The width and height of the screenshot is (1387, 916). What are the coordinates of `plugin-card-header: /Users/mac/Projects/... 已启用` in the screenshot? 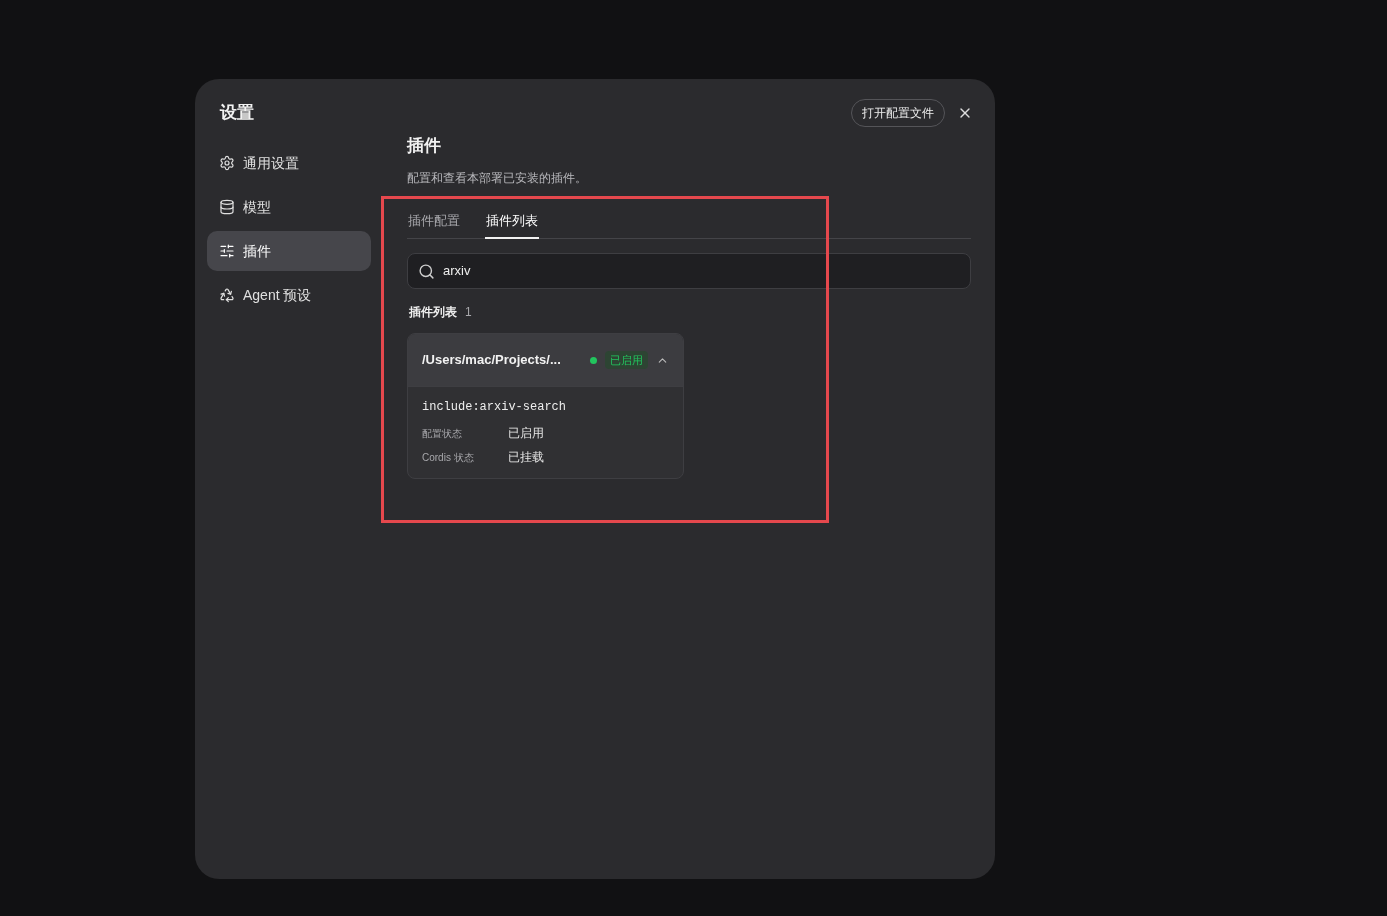 It's located at (545, 360).